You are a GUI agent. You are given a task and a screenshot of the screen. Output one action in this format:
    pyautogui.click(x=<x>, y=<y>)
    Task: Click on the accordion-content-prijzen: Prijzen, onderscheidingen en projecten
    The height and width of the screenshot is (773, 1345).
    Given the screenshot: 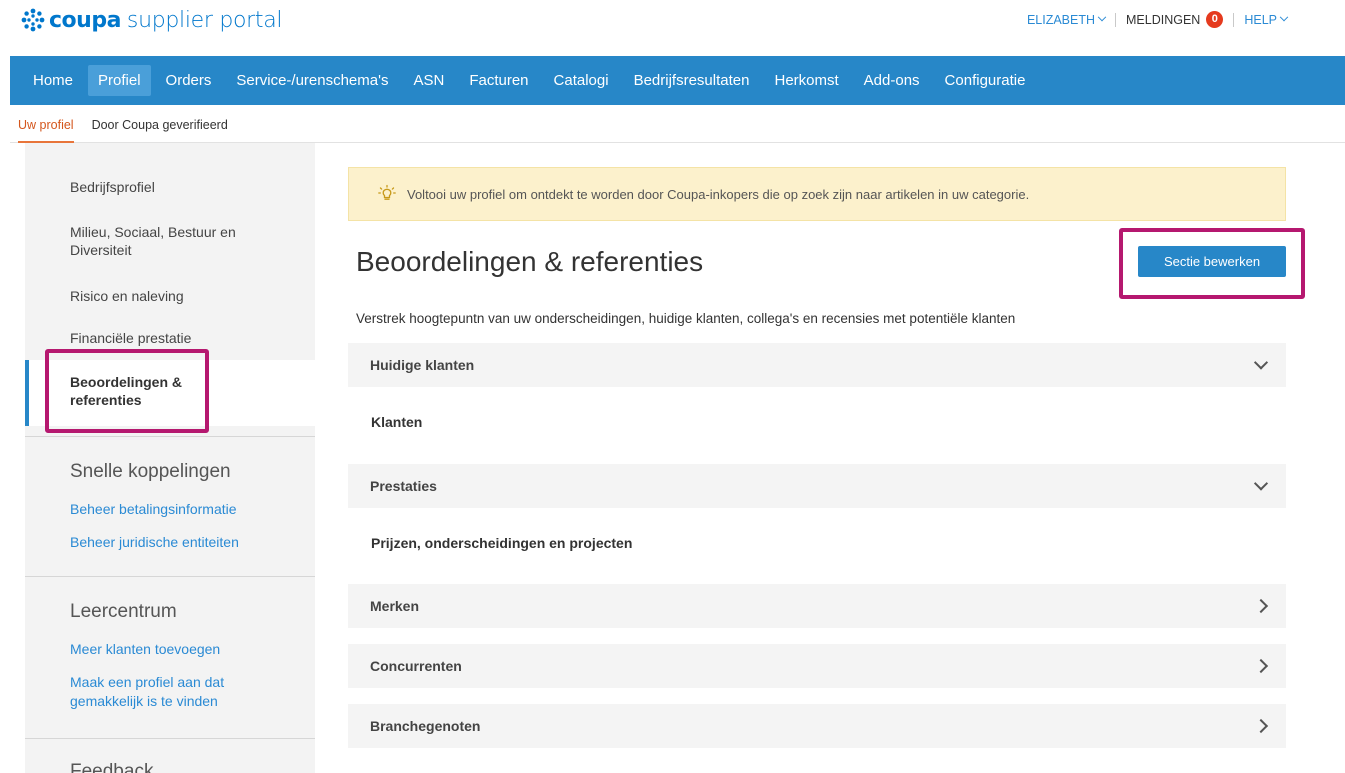 What is the action you would take?
    pyautogui.click(x=502, y=543)
    